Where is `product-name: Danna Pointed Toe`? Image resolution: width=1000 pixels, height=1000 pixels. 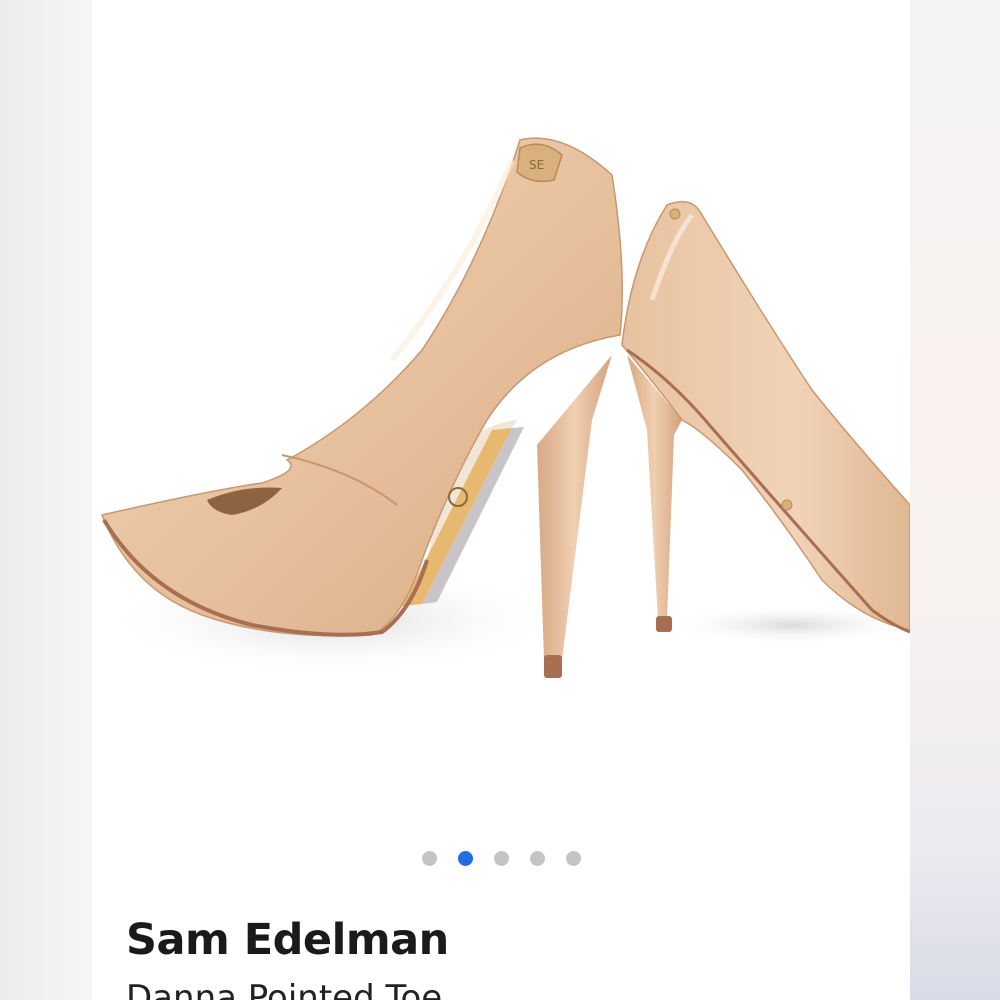
product-name: Danna Pointed Toe is located at coordinates (284, 989).